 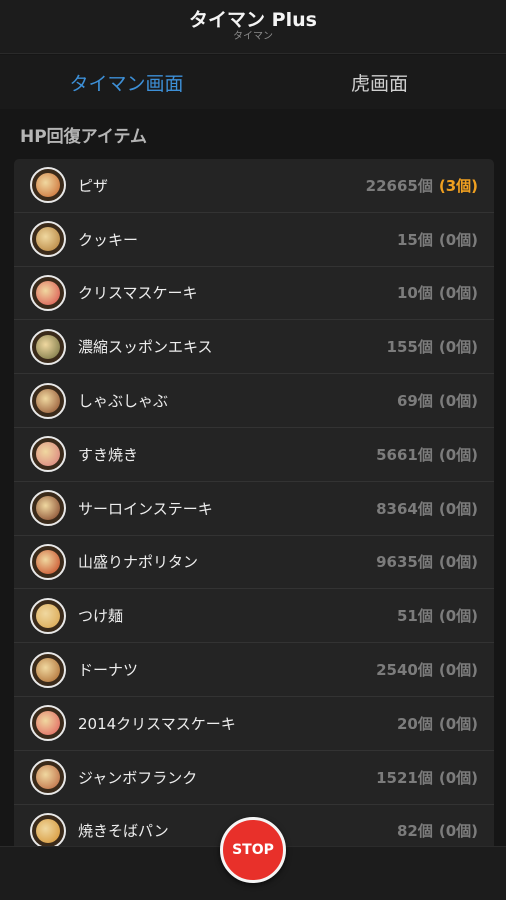 What do you see at coordinates (414, 831) in the screenshot?
I see `item-count: 82個` at bounding box center [414, 831].